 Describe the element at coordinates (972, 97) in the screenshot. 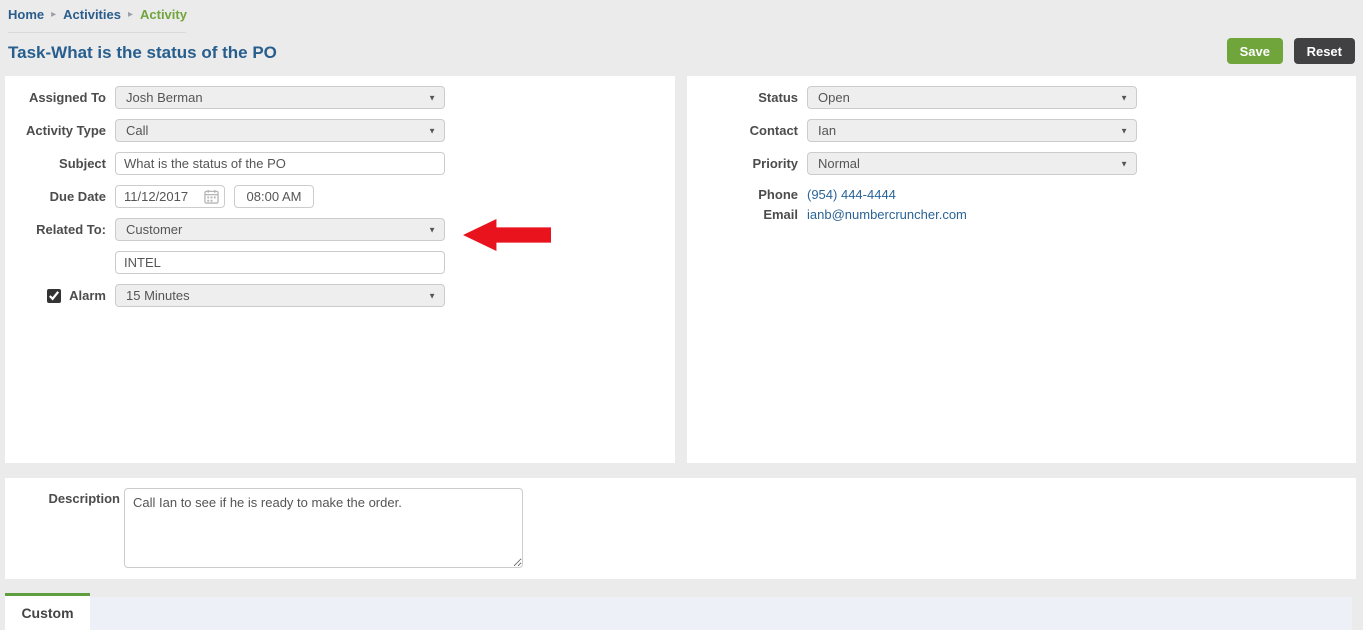

I see `status-select: Open ▼` at that location.